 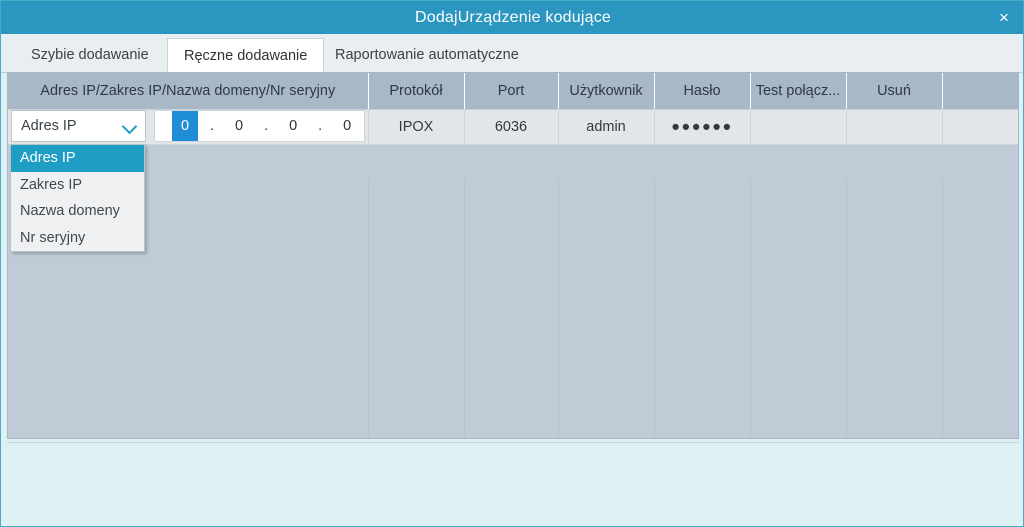 What do you see at coordinates (266, 126) in the screenshot?
I see `ip-sep-2: .` at bounding box center [266, 126].